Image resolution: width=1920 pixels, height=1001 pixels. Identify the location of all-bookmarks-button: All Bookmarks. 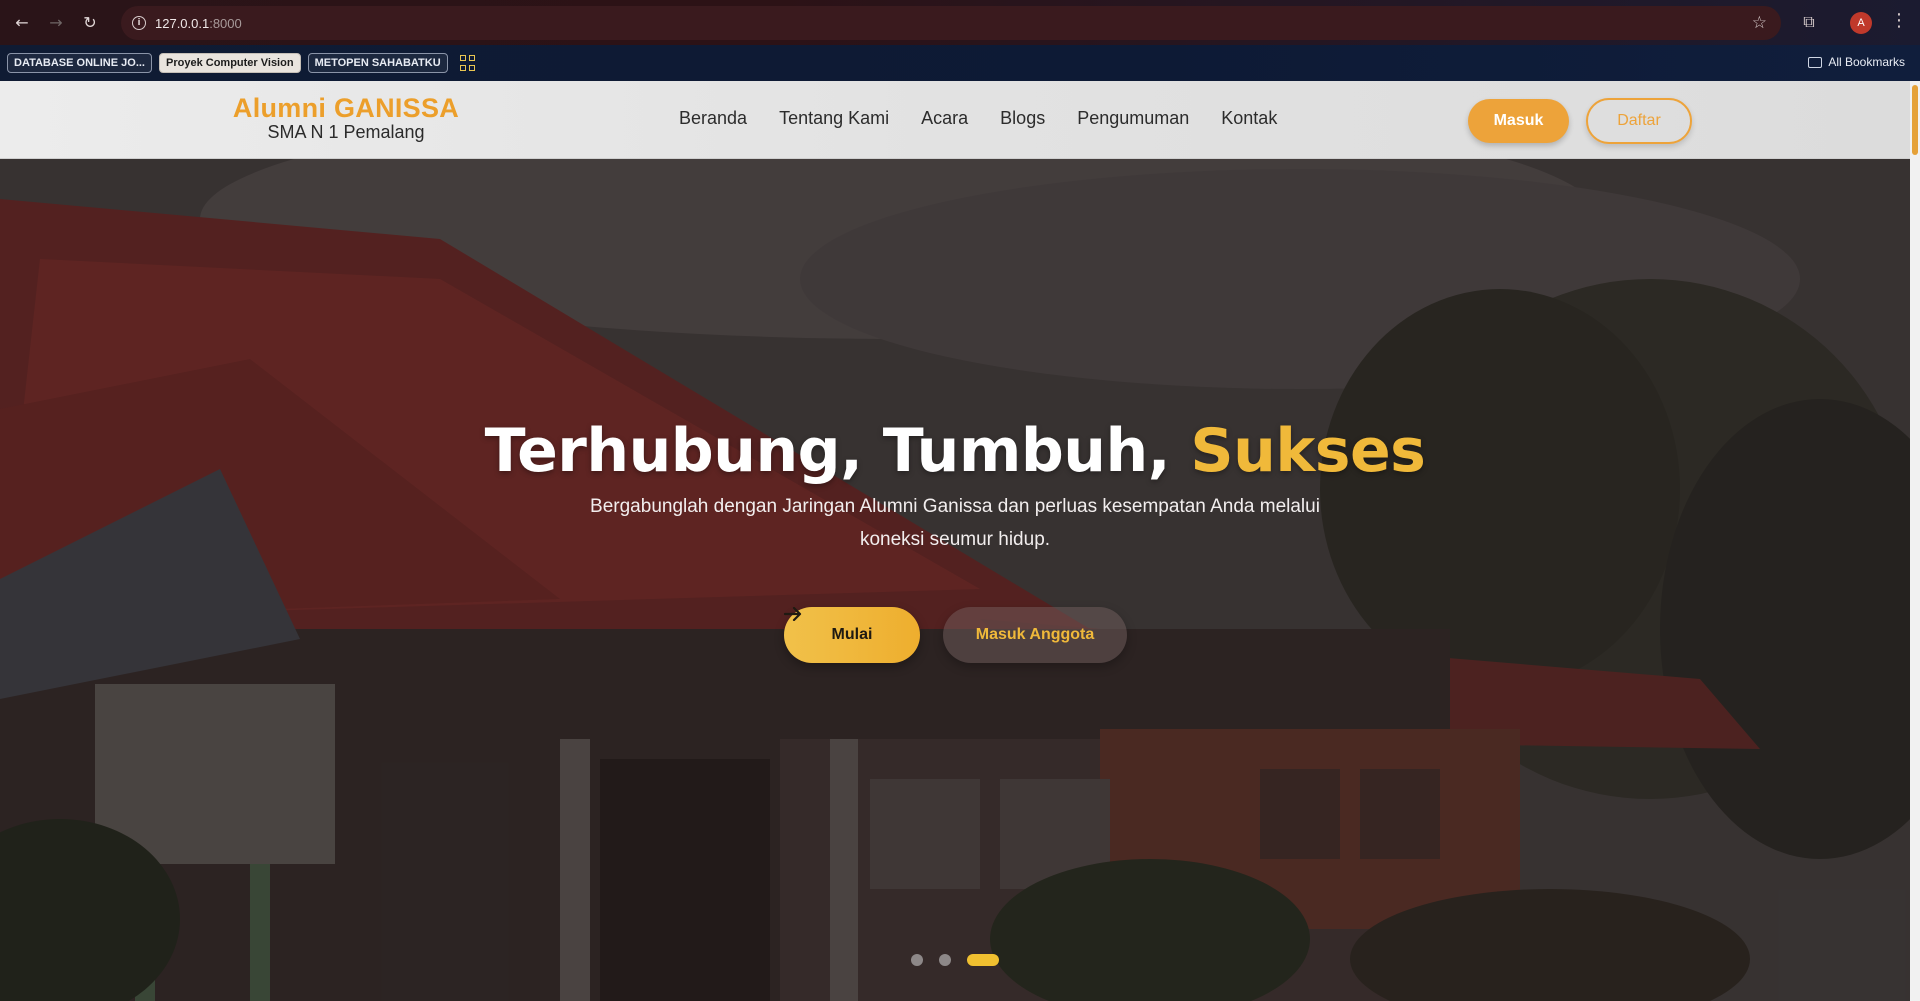
(1856, 62).